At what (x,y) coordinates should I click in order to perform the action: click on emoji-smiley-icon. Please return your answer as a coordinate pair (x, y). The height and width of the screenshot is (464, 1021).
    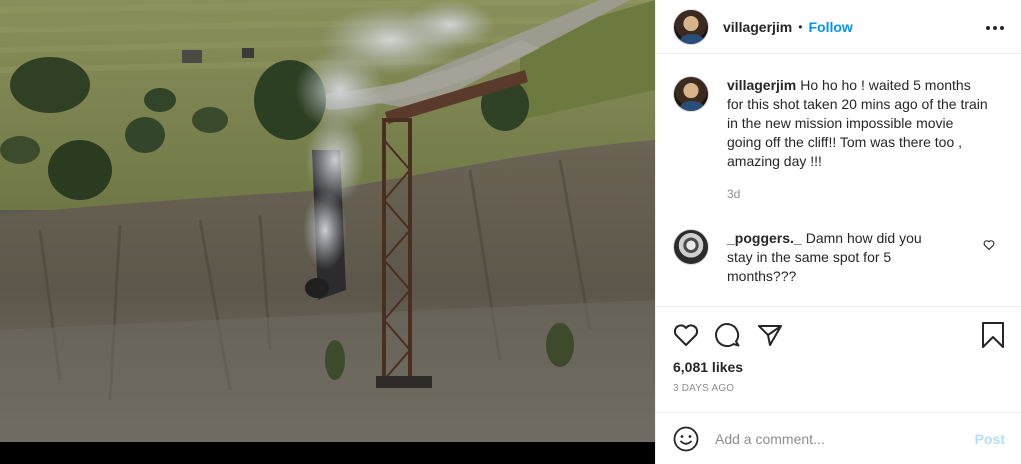
    Looking at the image, I should click on (686, 439).